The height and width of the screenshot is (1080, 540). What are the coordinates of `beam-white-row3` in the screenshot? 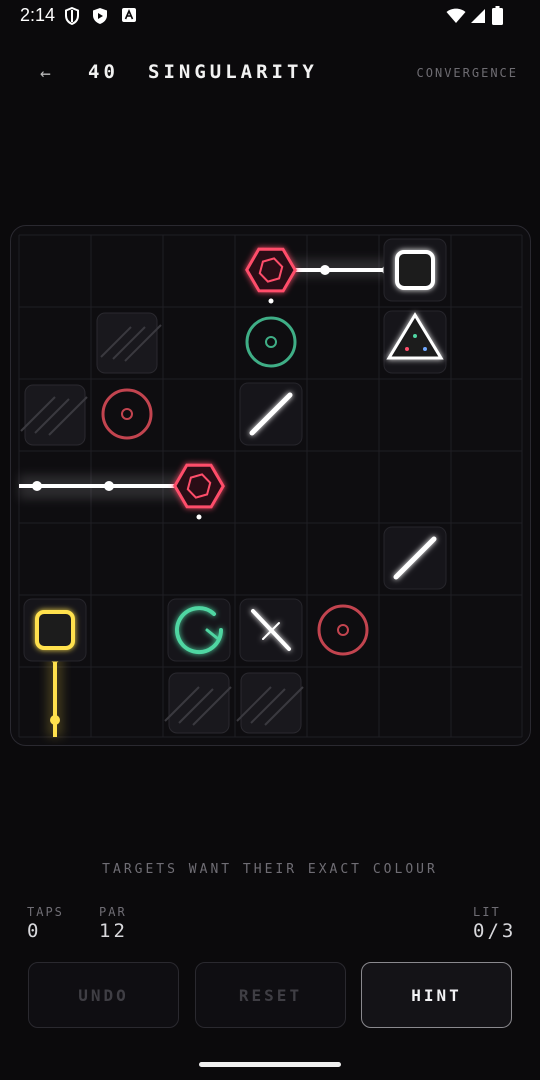 It's located at (104, 487).